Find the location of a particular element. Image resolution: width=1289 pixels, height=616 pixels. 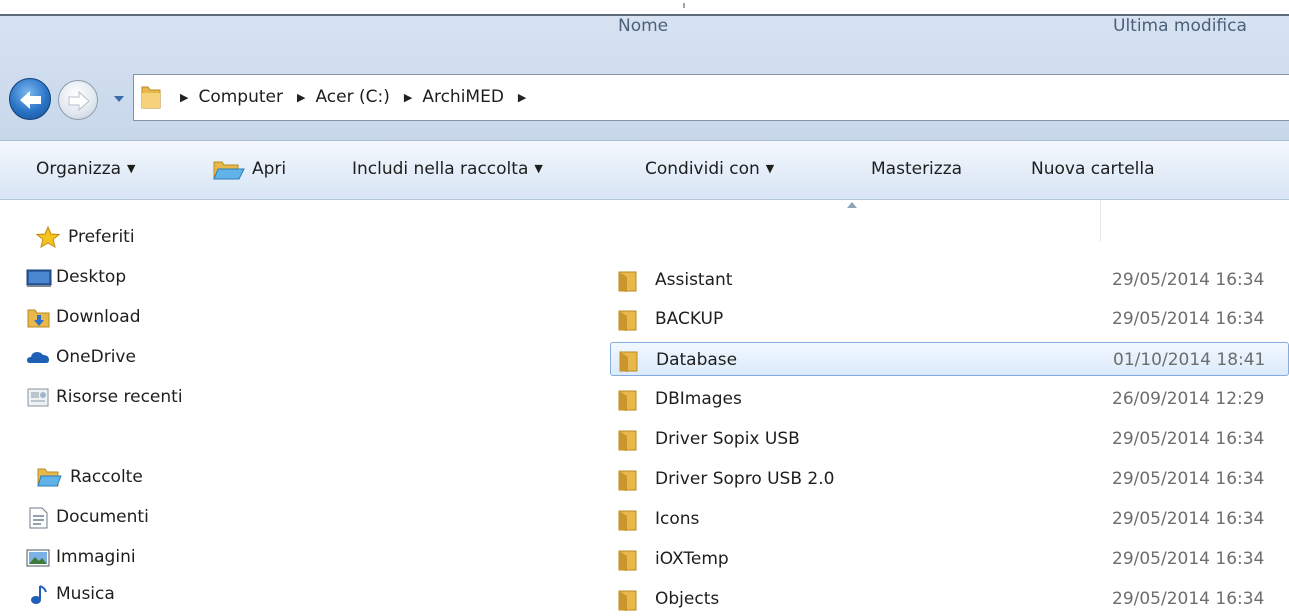

recent-places-icon is located at coordinates (38, 397).